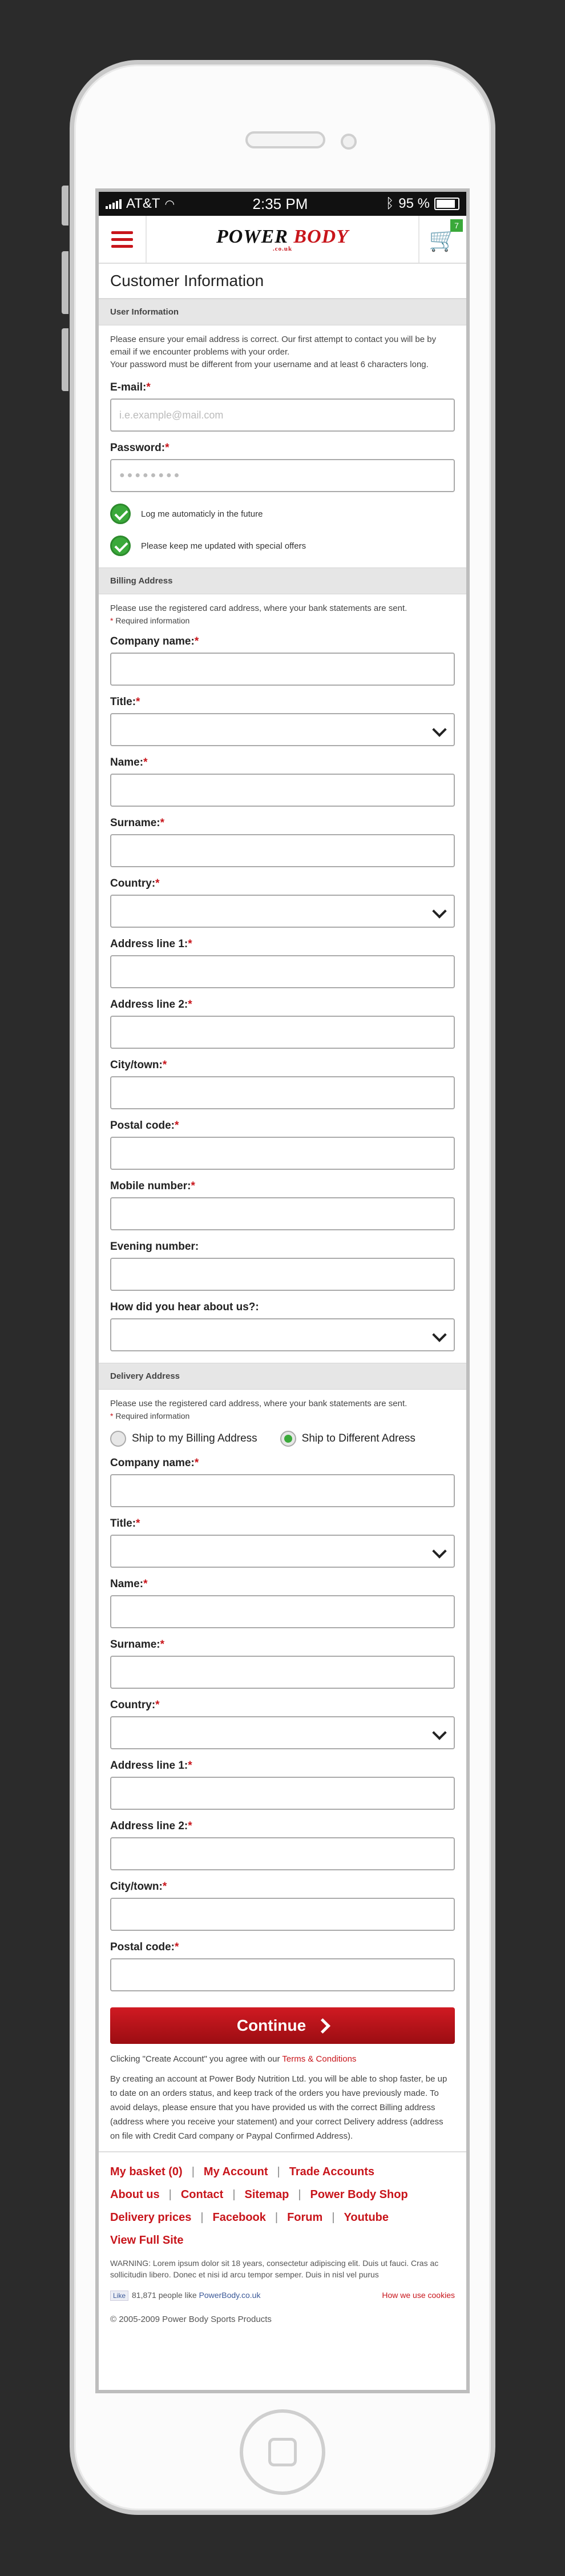 This screenshot has width=565, height=2576. Describe the element at coordinates (151, 944) in the screenshot. I see `billing-addr1-label: Address line 1:*` at that location.